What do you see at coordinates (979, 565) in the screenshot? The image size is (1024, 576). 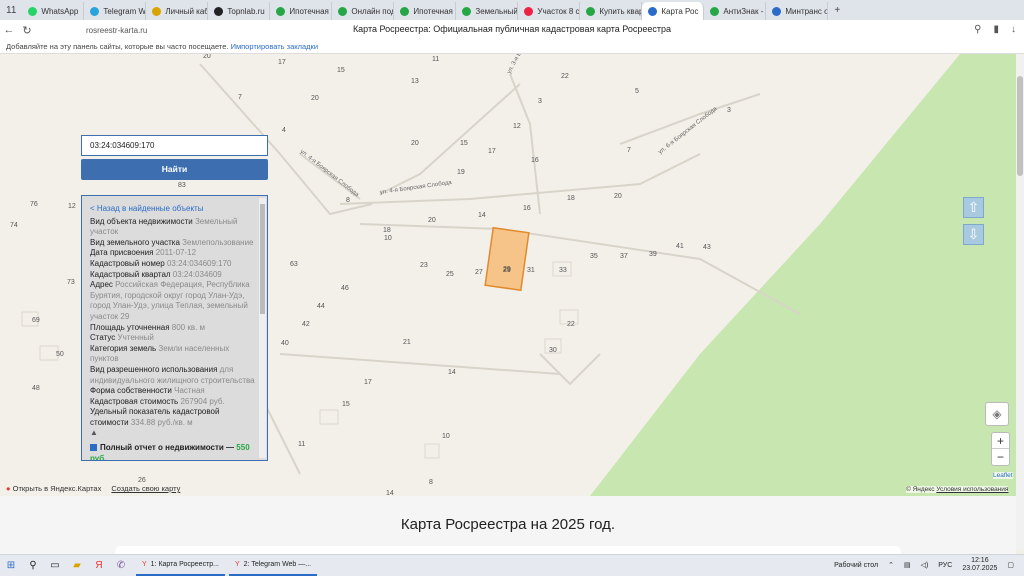 I see `clock: 12:16 23.07.2025` at bounding box center [979, 565].